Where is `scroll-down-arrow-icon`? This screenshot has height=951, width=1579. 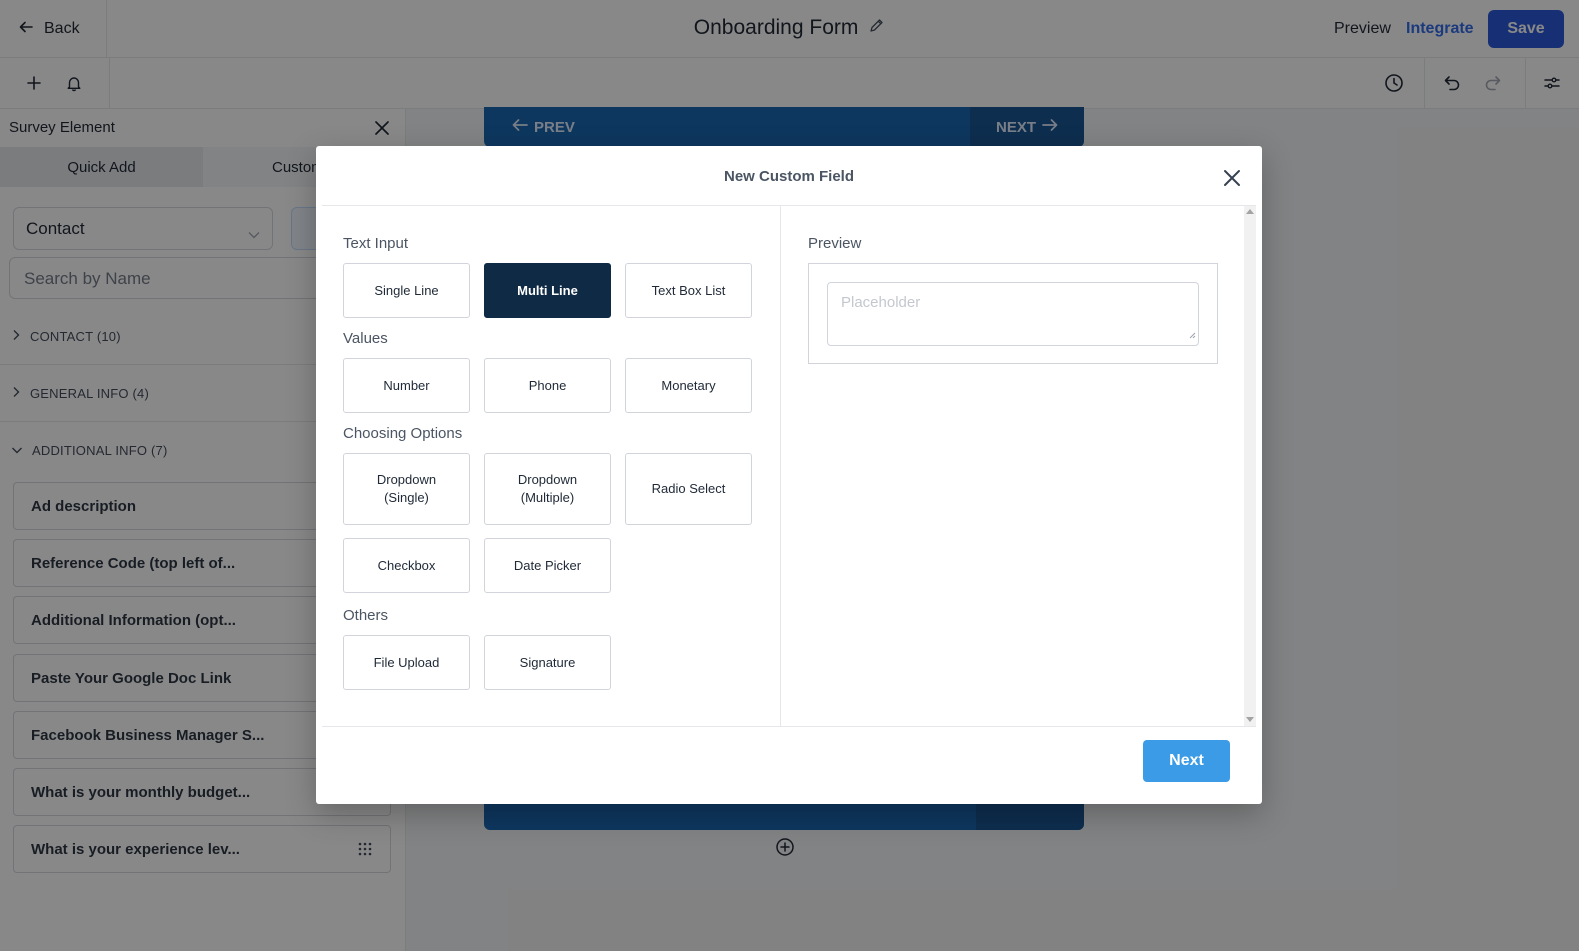
scroll-down-arrow-icon is located at coordinates (1250, 719).